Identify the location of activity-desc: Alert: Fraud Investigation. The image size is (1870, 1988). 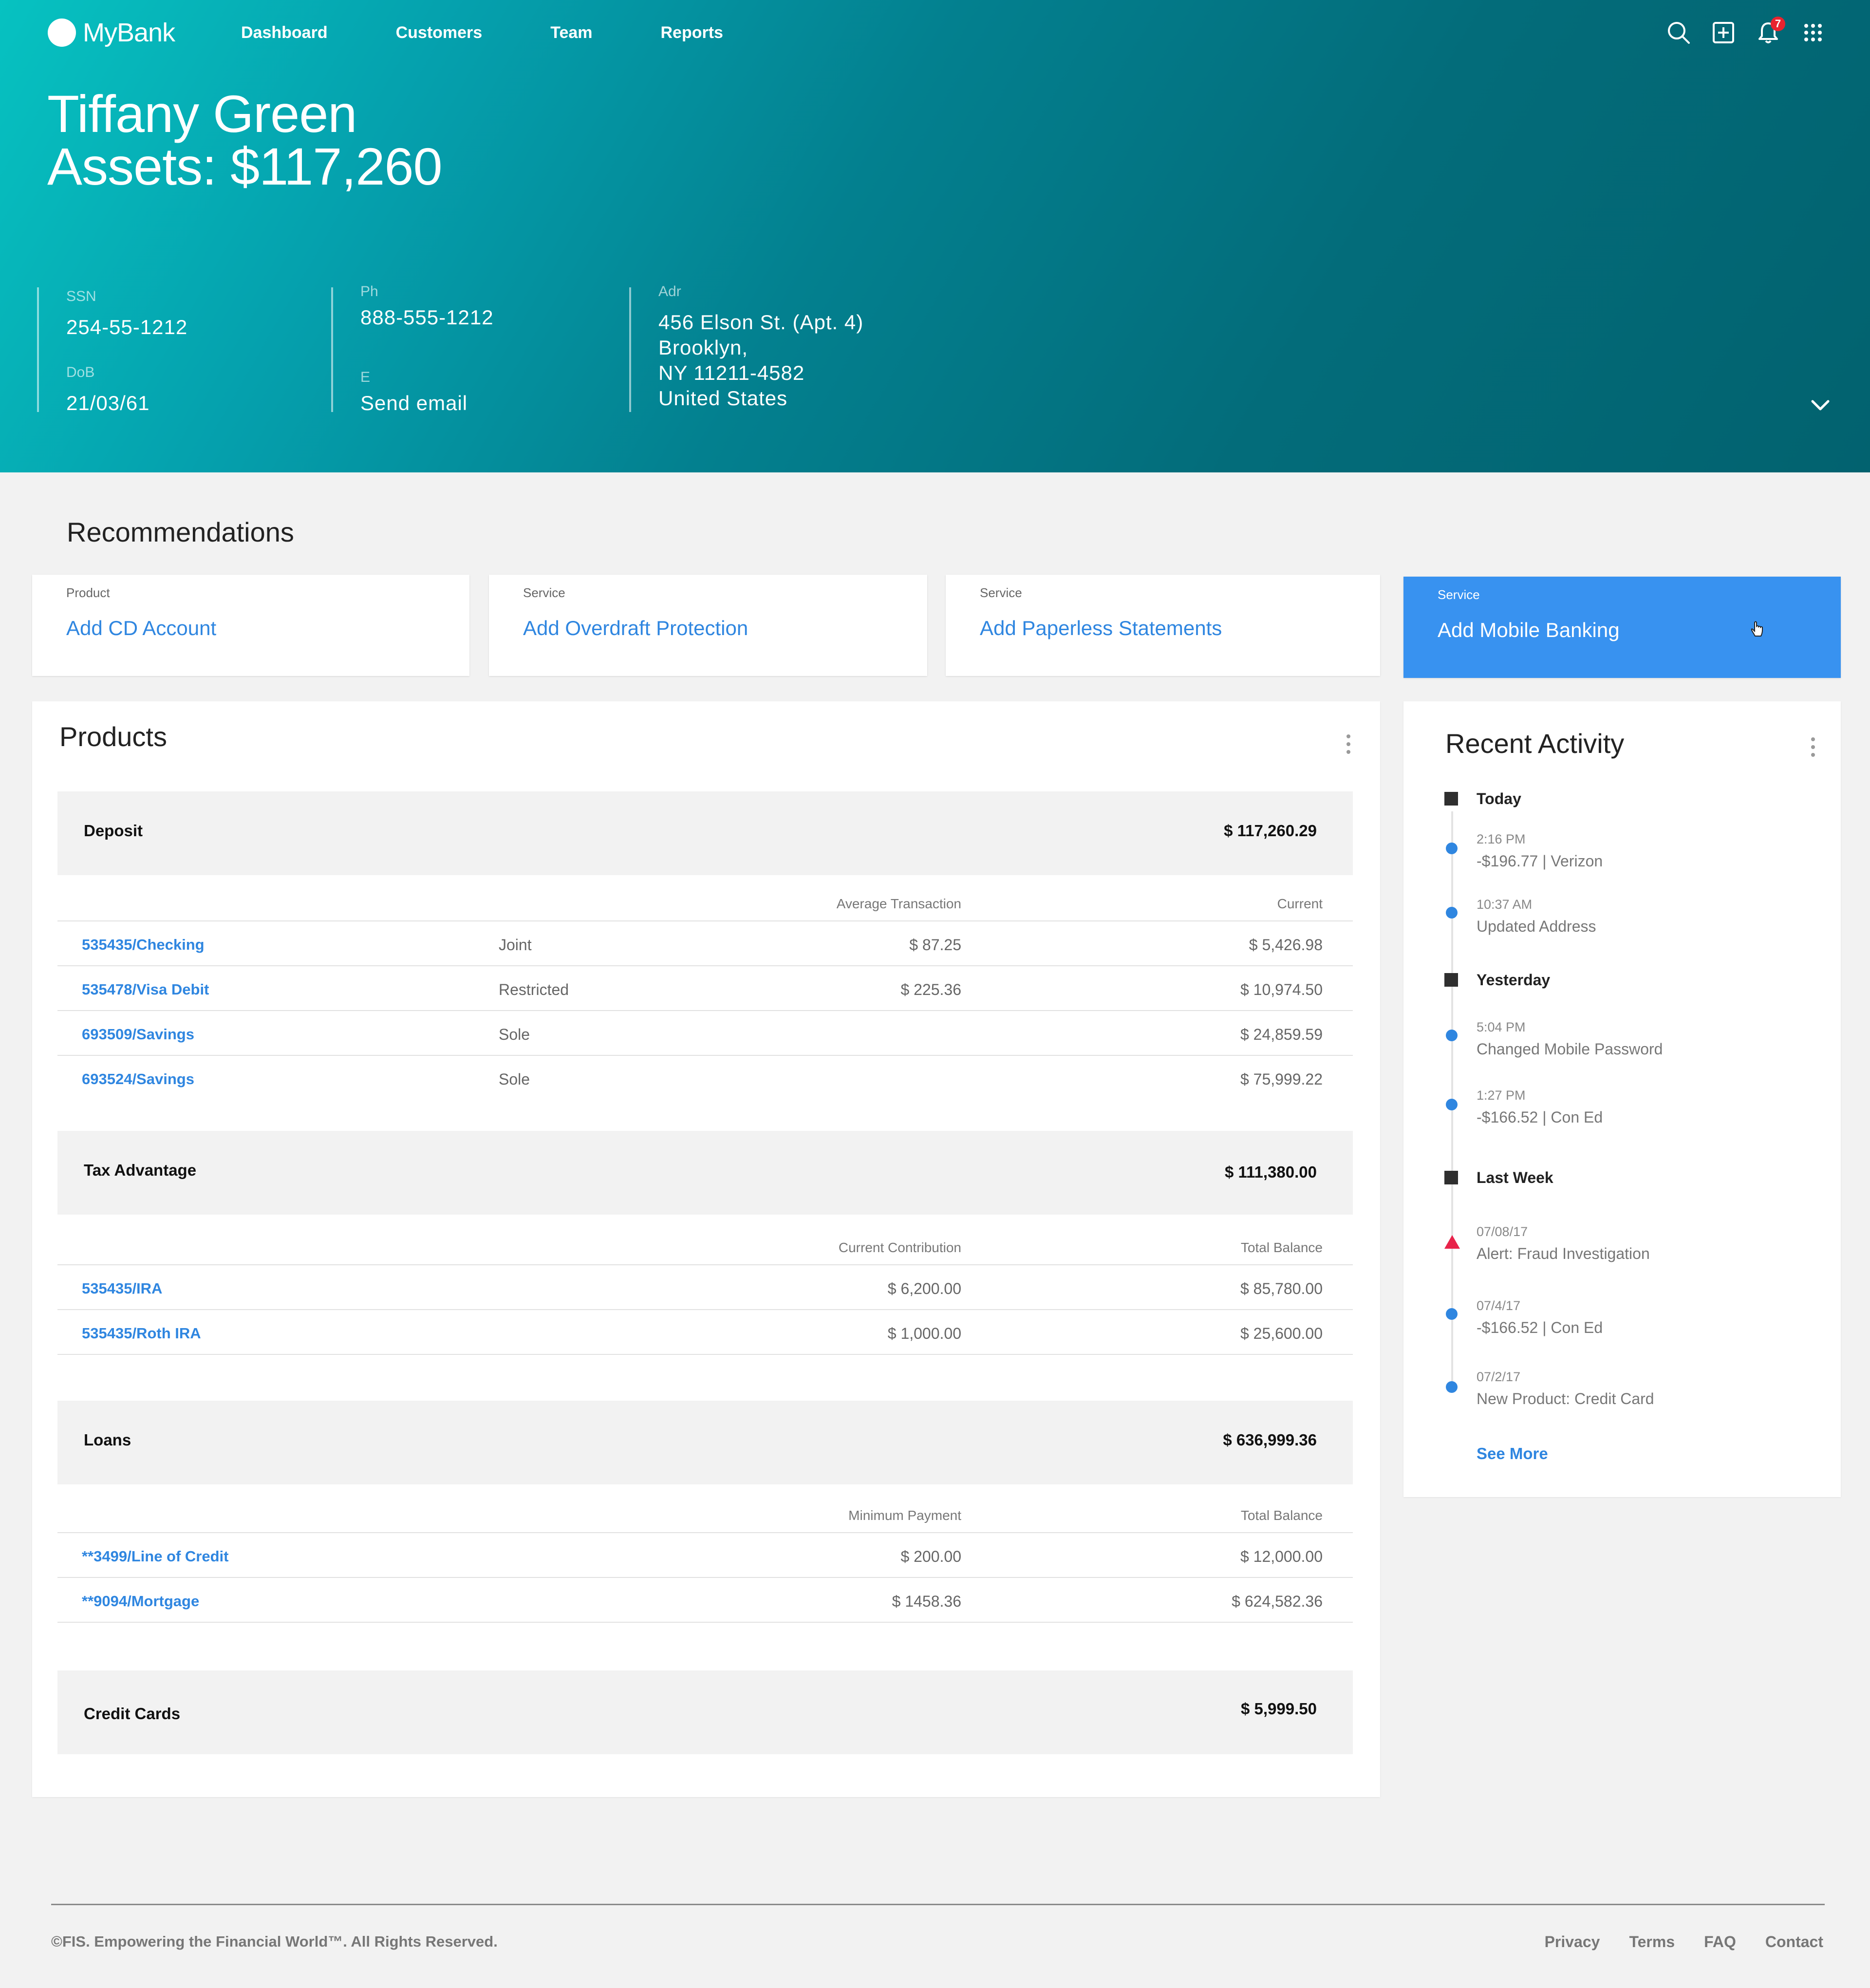
(1564, 1253).